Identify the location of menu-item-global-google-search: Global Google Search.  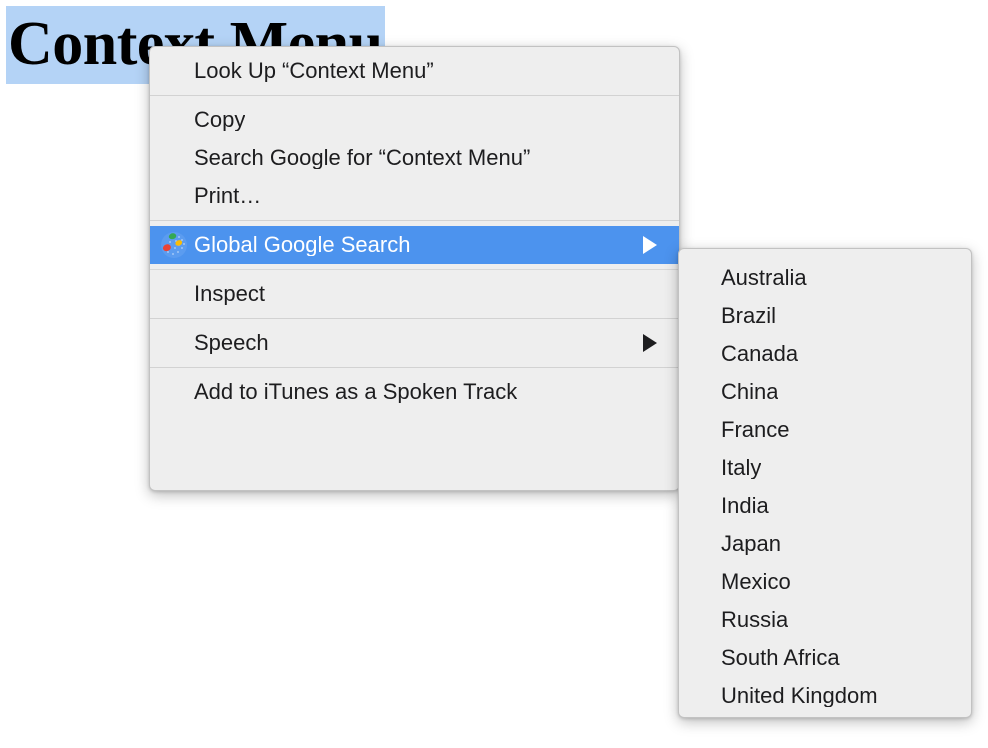
(414, 245).